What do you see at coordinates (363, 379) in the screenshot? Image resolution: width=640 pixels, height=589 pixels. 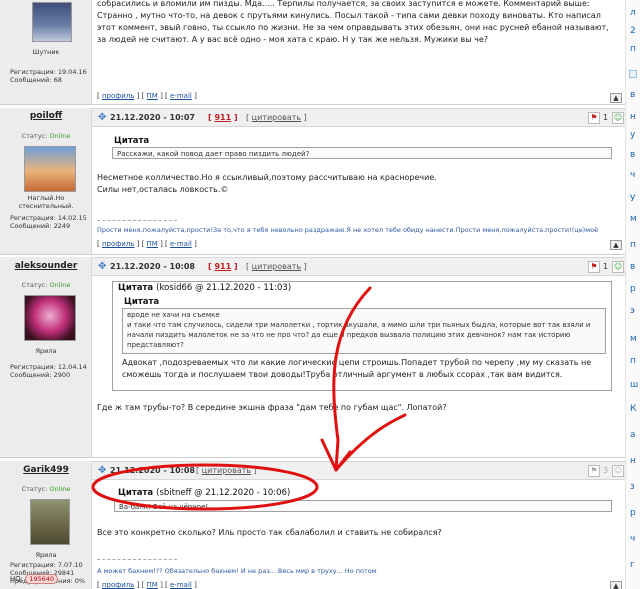 I see `red-arrow-annotation` at bounding box center [363, 379].